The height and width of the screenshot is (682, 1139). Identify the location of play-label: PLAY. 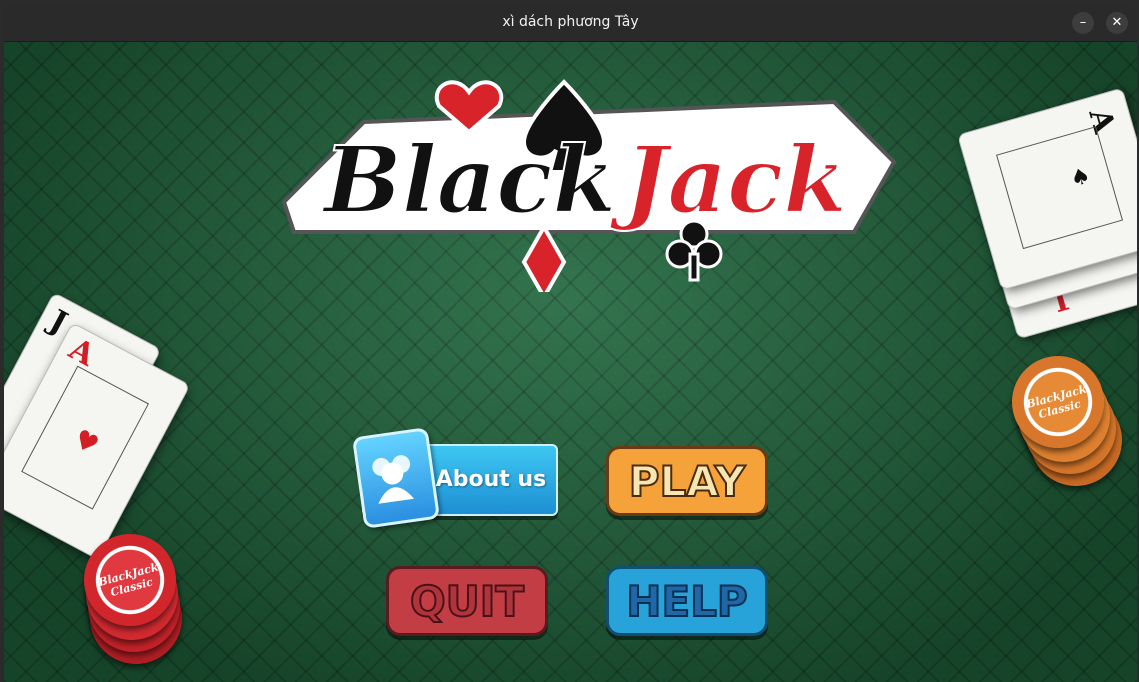
(687, 481).